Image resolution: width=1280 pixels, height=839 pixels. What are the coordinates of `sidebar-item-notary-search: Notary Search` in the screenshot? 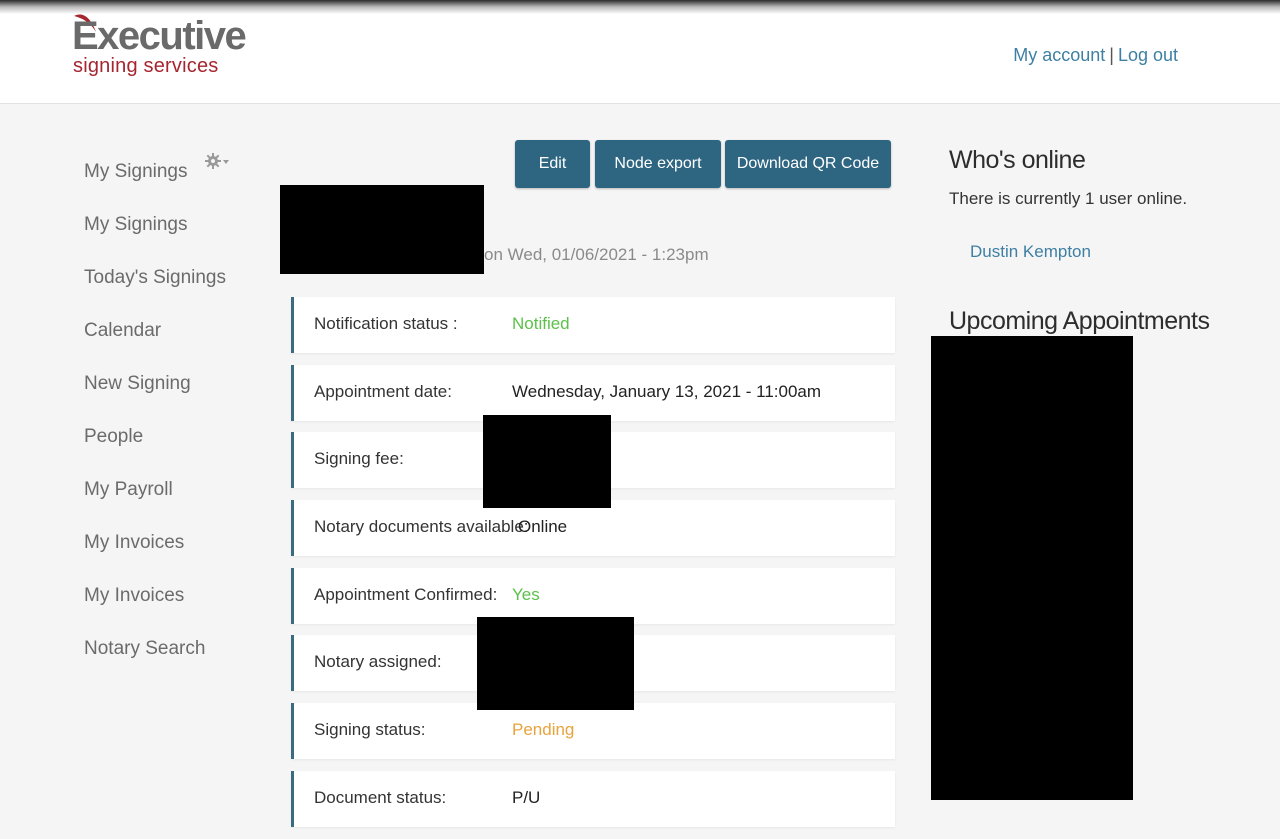 It's located at (169, 653).